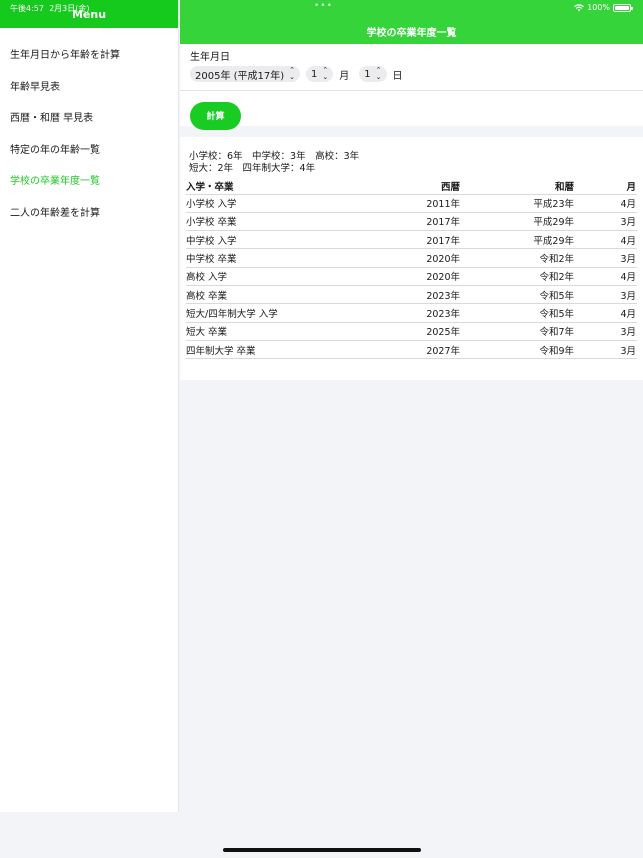 This screenshot has width=643, height=858. What do you see at coordinates (215, 116) in the screenshot?
I see `calculate-button: 計算` at bounding box center [215, 116].